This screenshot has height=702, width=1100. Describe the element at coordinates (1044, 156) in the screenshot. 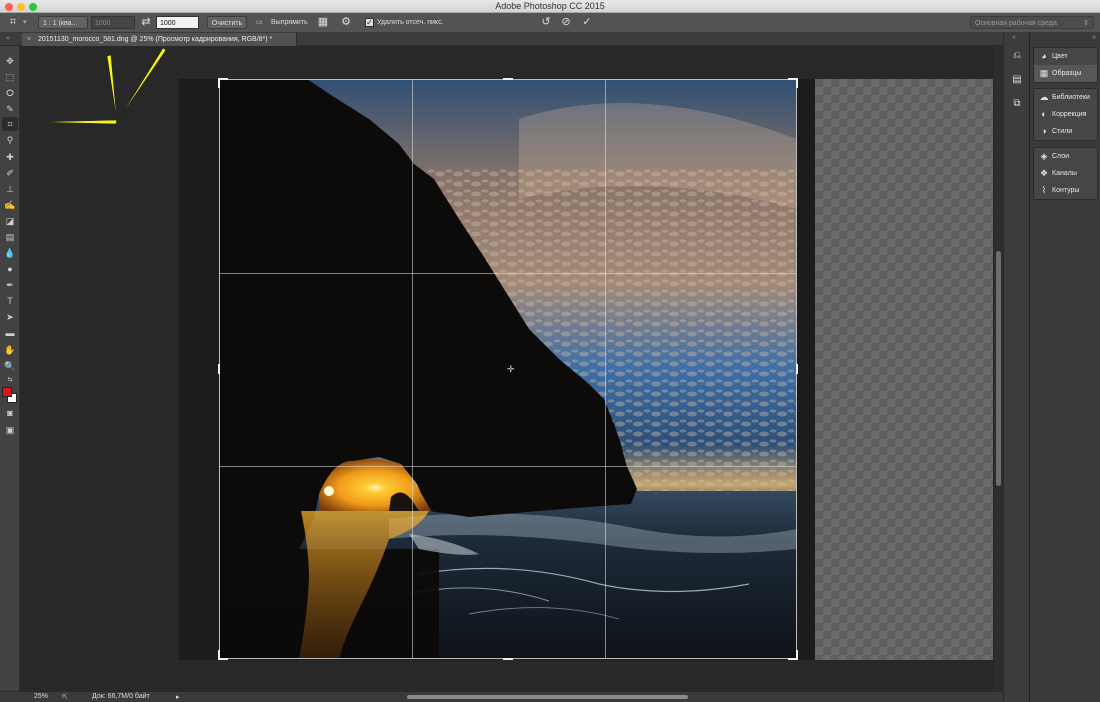

I see `layers-icon: ◈` at that location.